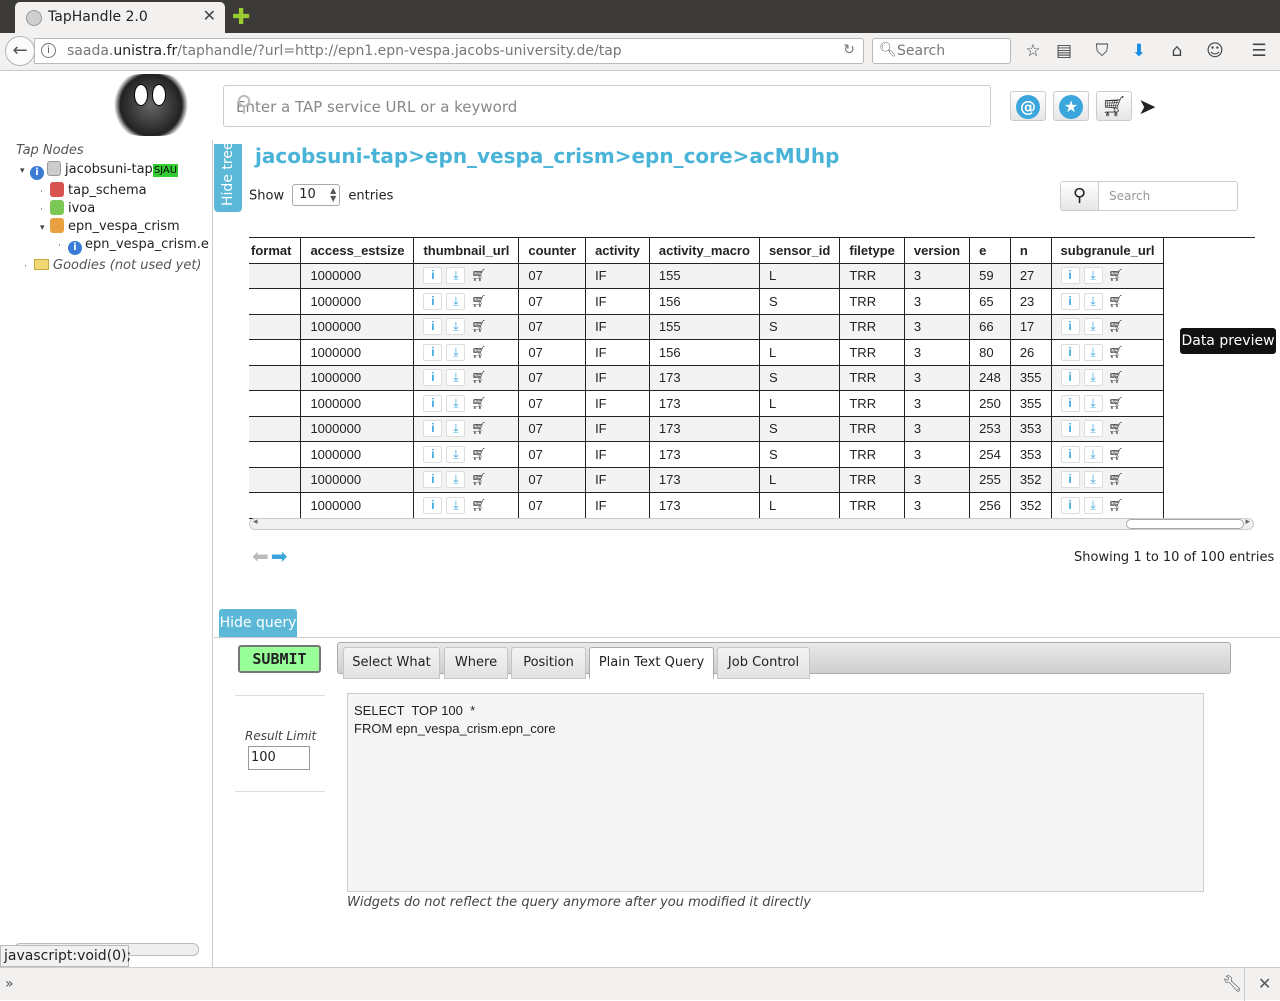 The image size is (1280, 1001). Describe the element at coordinates (241, 17) in the screenshot. I see `new-tab-icon: ✚` at that location.